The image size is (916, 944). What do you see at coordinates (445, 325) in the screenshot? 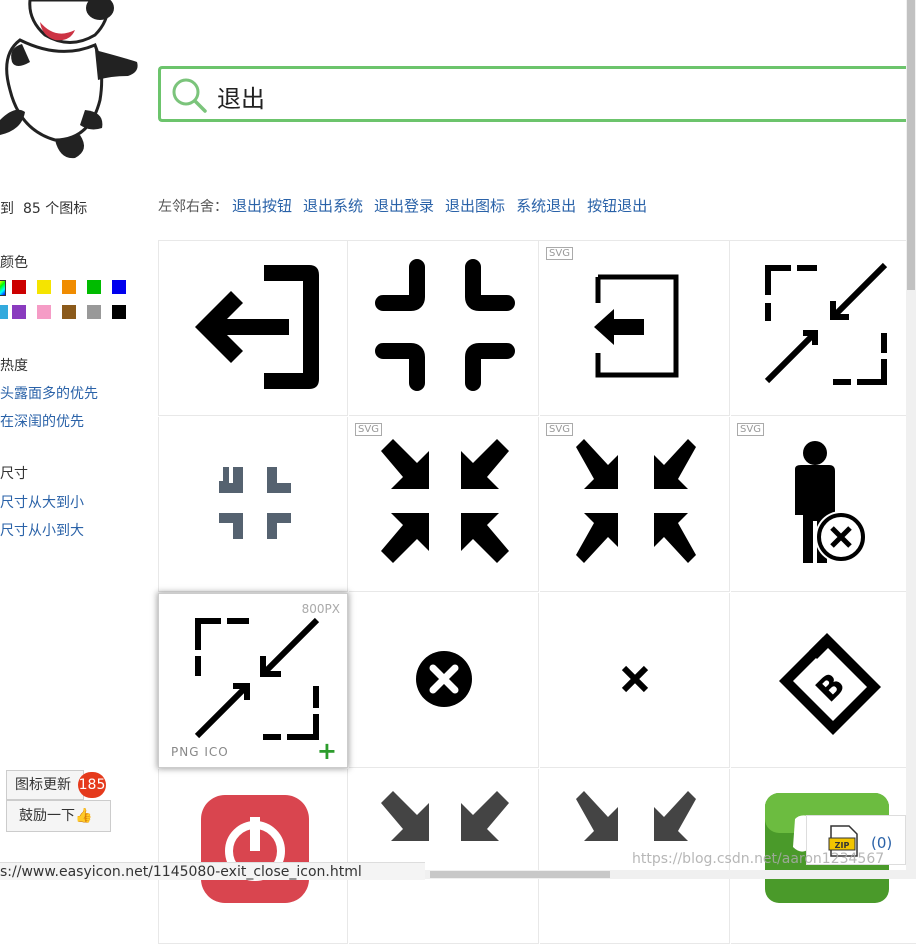
I see `compress-corners-icon` at bounding box center [445, 325].